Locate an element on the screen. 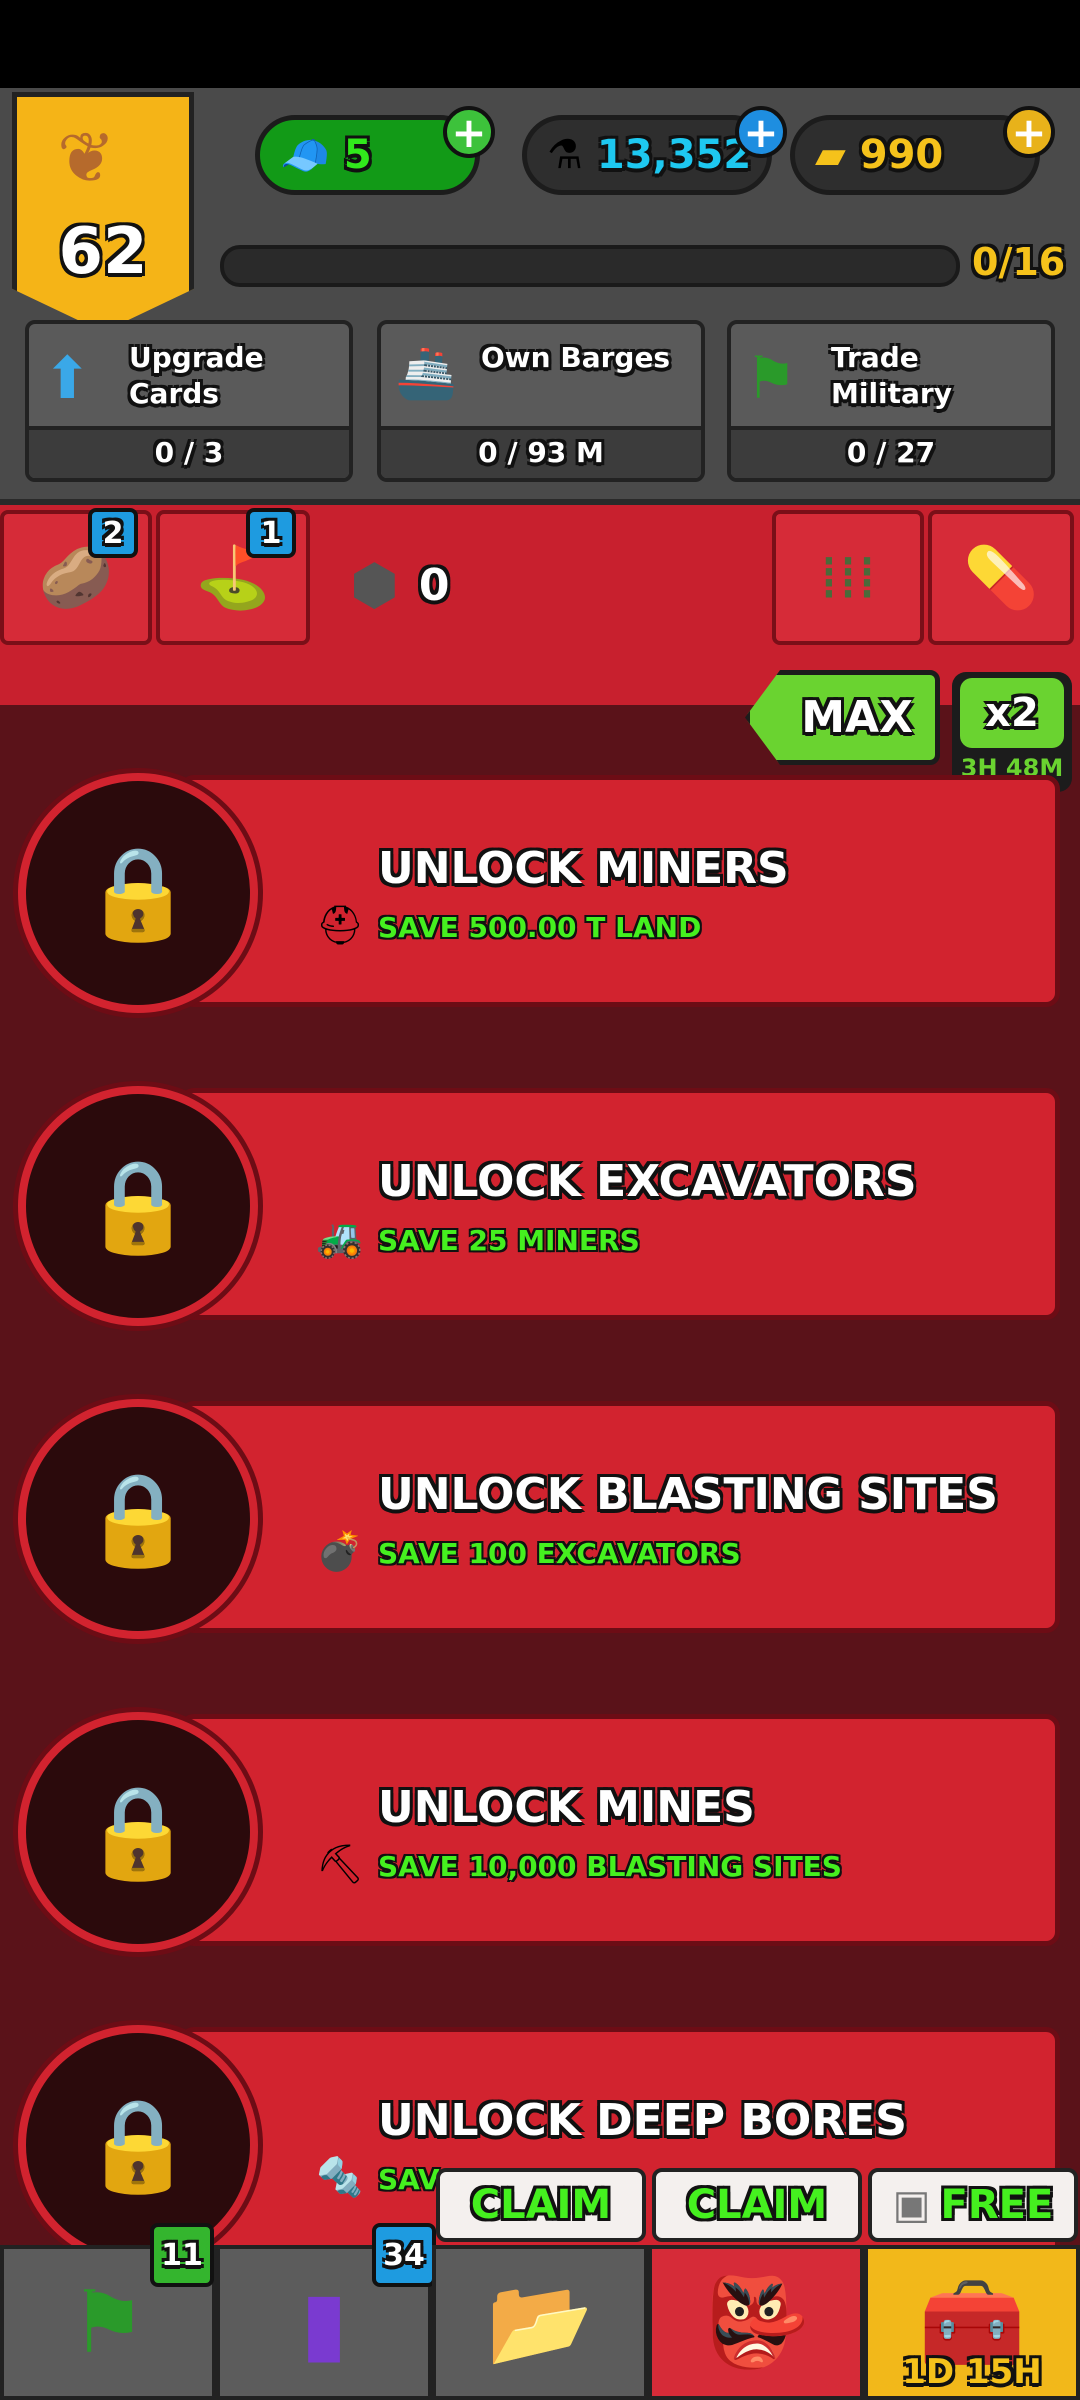  level-value: 62 is located at coordinates (103, 252).